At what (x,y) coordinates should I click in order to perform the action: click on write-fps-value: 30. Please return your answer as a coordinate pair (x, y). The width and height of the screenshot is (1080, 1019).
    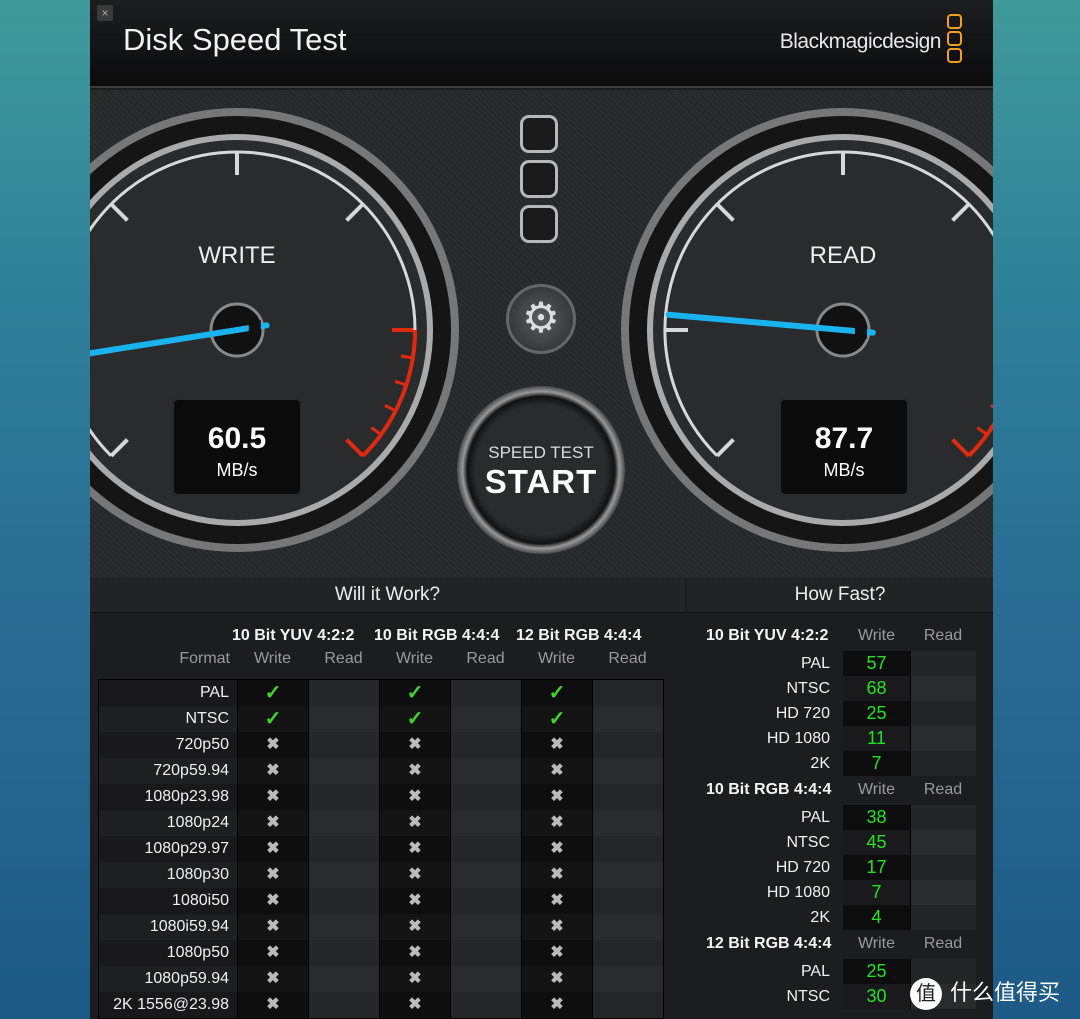
    Looking at the image, I should click on (876, 996).